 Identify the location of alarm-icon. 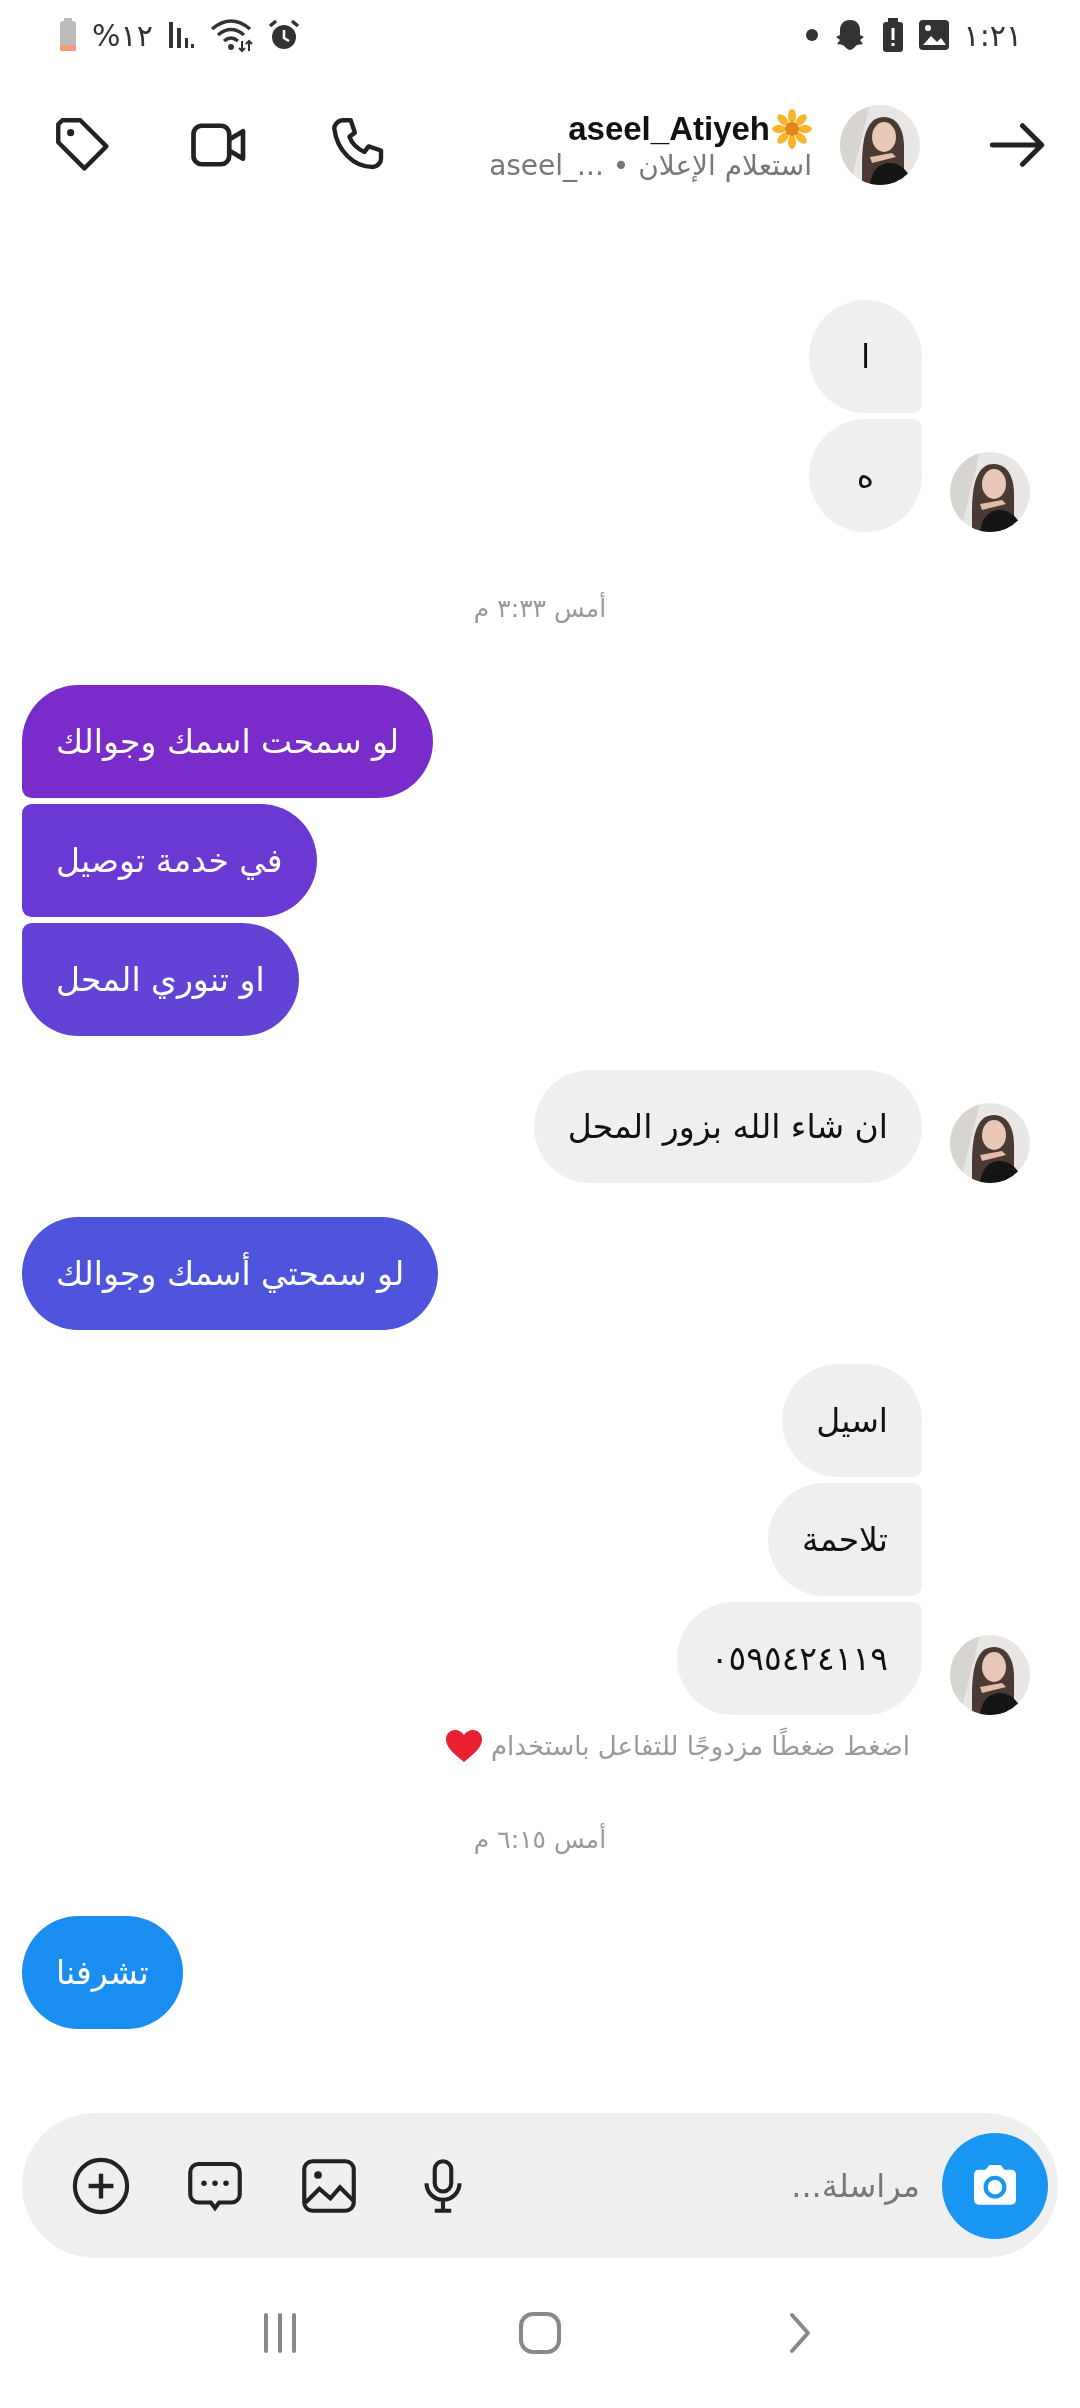
(283, 35).